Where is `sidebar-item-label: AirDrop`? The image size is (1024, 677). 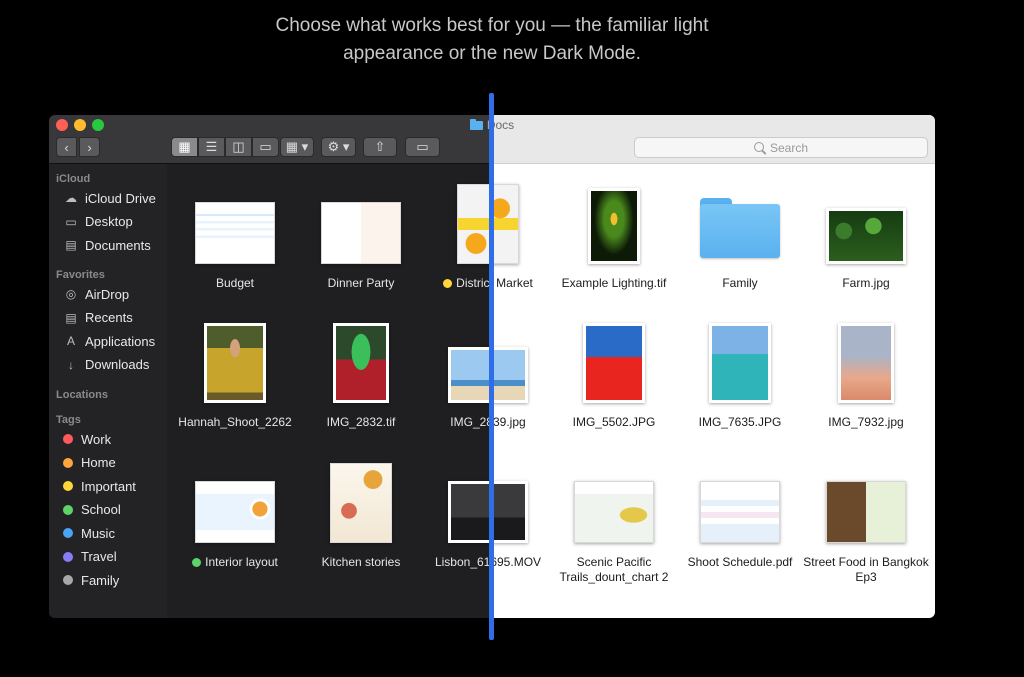
sidebar-item-label: AirDrop is located at coordinates (107, 294).